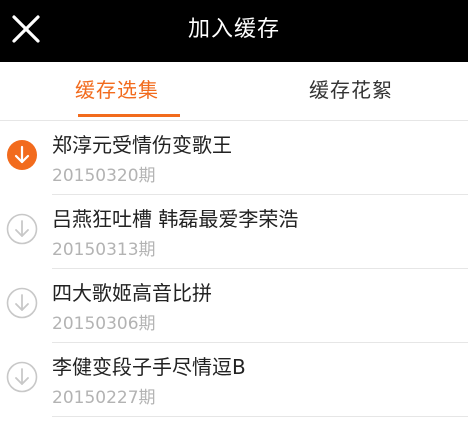 Image resolution: width=468 pixels, height=430 pixels. What do you see at coordinates (104, 176) in the screenshot?
I see `episode-date: 20150320期` at bounding box center [104, 176].